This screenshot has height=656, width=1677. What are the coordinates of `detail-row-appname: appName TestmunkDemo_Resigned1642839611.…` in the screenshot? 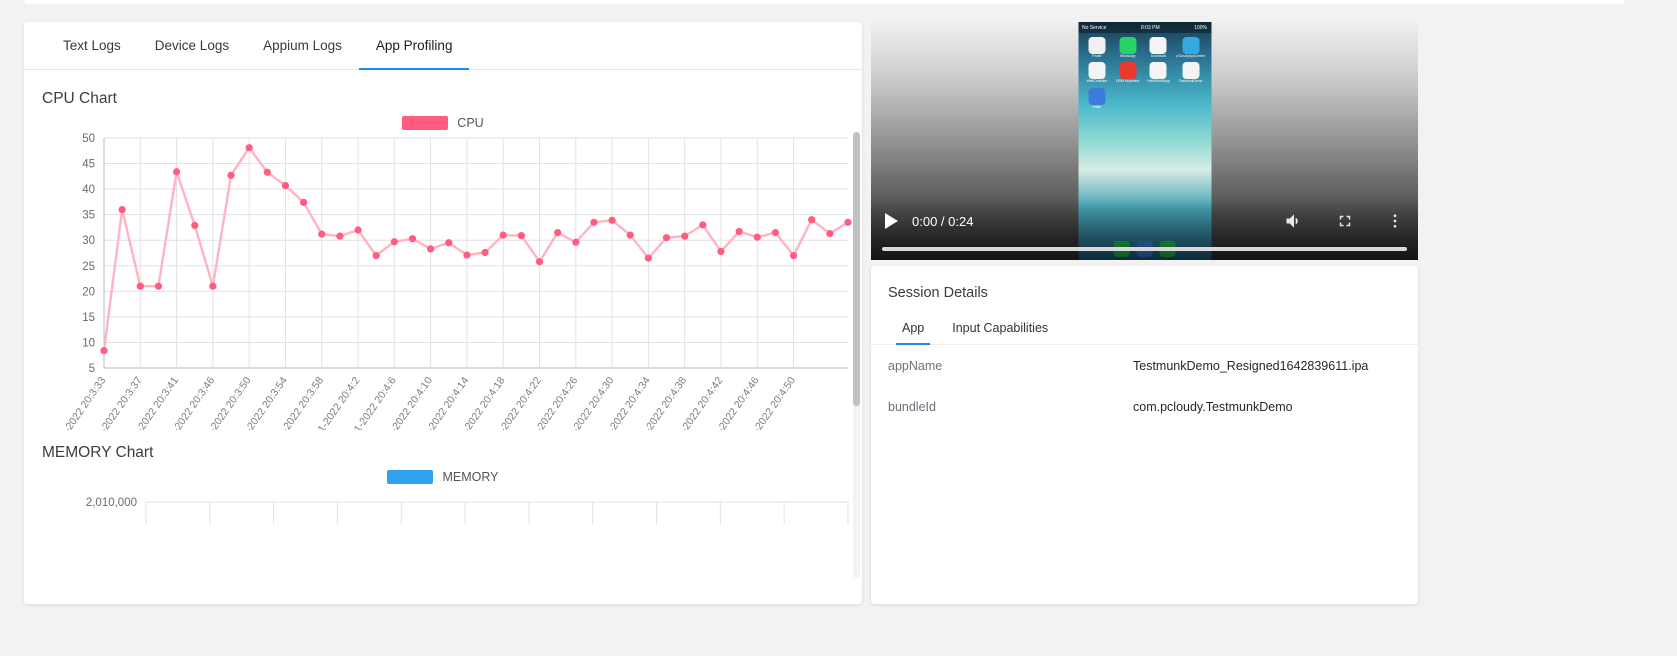 It's located at (1144, 365).